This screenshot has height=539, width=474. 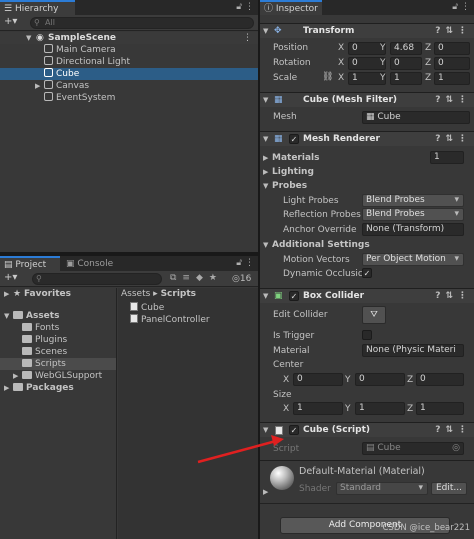 I want to click on red-annotation-arrow, so click(x=240, y=449).